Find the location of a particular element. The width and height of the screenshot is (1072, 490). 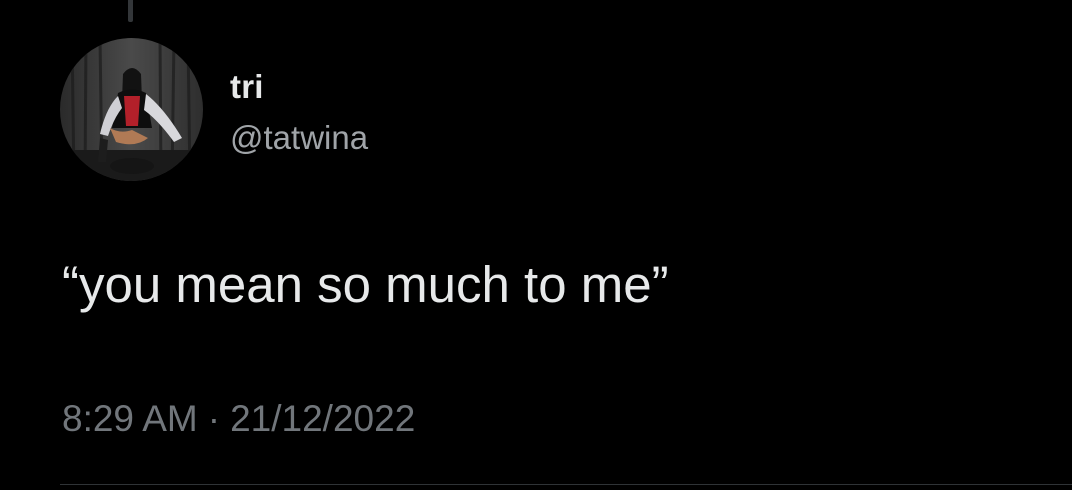

tweet-timestamp: 8:29 AM · 21/12/2022 is located at coordinates (238, 419).